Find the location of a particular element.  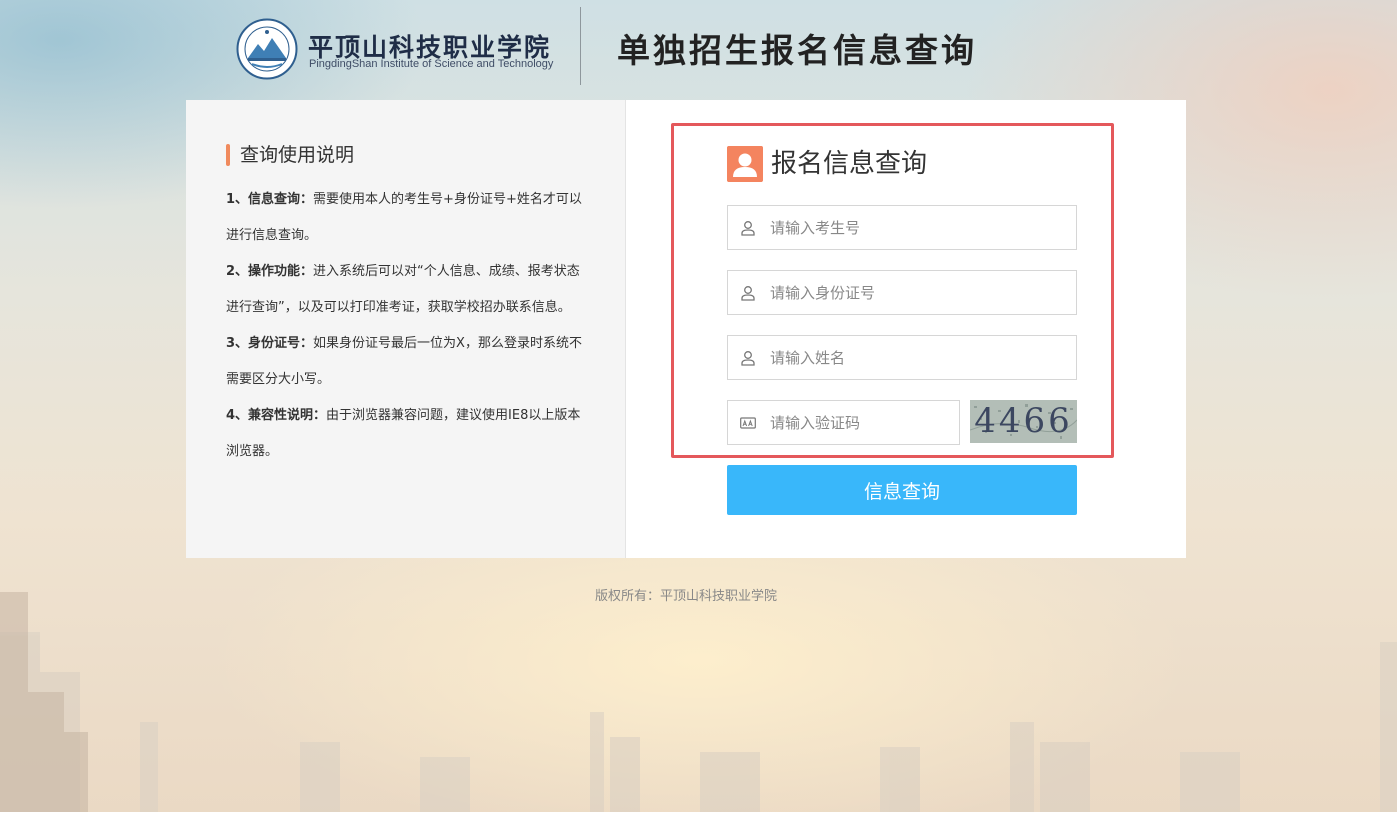

page-title: 单独招生报名信息查询 is located at coordinates (797, 50).